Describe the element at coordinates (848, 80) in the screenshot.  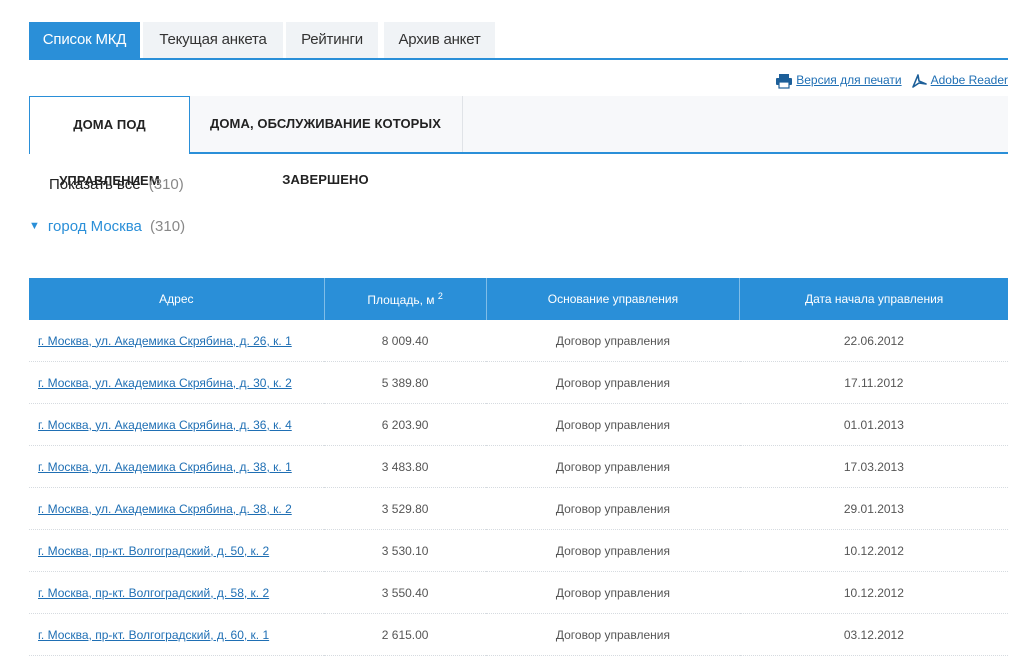
I see `print-version-link: Версия для печати` at that location.